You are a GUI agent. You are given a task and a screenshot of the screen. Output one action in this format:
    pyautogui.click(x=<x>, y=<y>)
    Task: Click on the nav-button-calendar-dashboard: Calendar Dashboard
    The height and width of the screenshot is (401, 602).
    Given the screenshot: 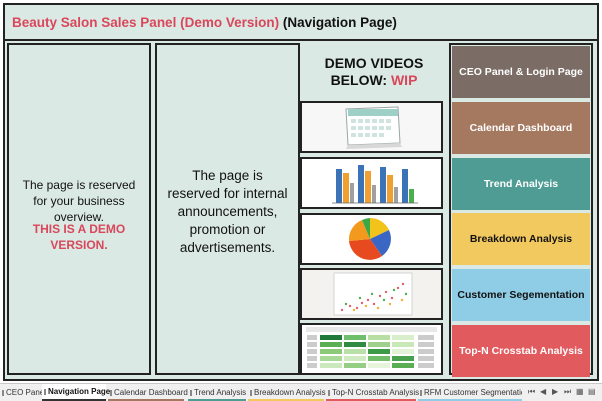 What is the action you would take?
    pyautogui.click(x=521, y=128)
    